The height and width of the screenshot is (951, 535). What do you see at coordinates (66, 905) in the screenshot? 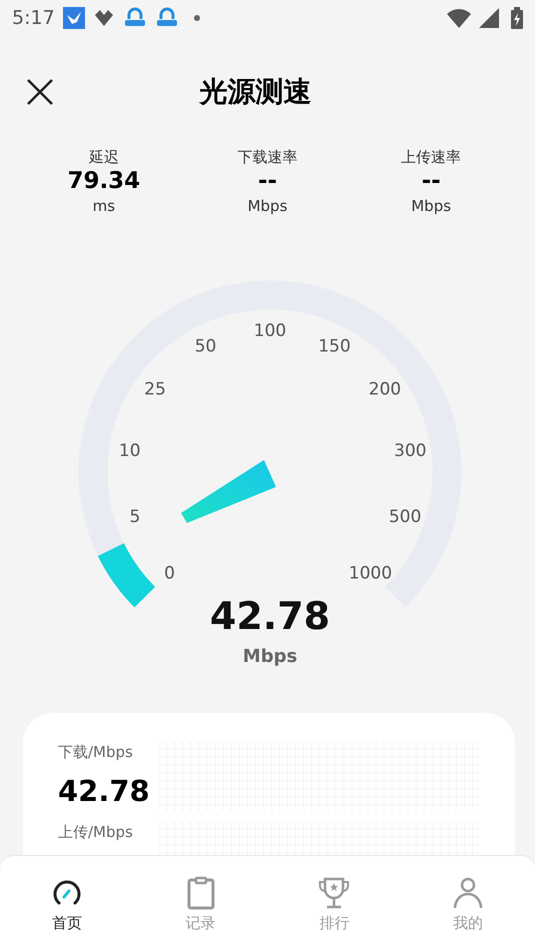
I see `nav-tab: 首页` at bounding box center [66, 905].